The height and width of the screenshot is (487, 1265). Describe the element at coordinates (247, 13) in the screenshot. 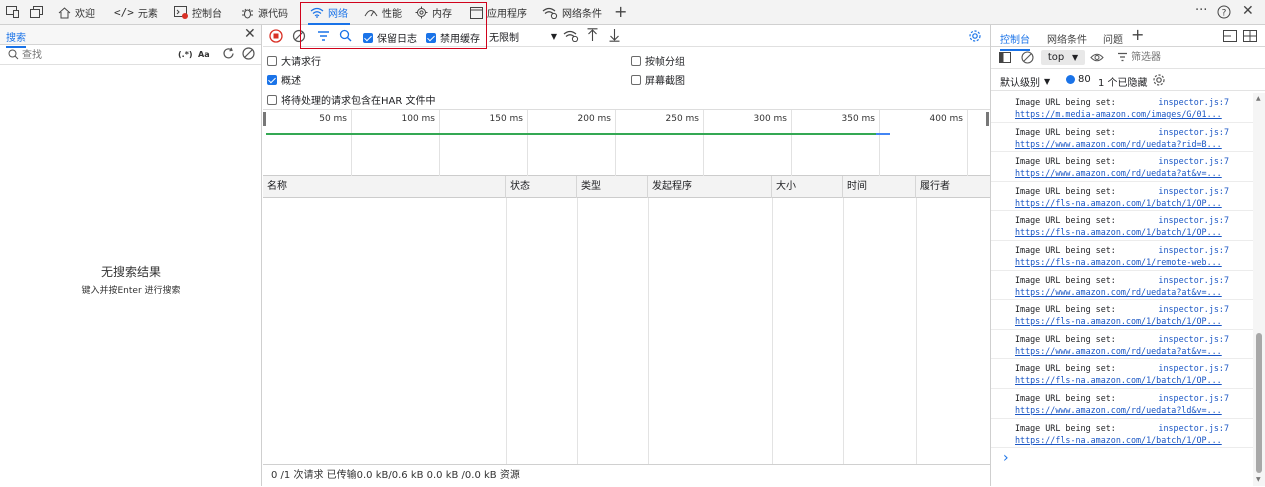

I see `bug-icon` at that location.